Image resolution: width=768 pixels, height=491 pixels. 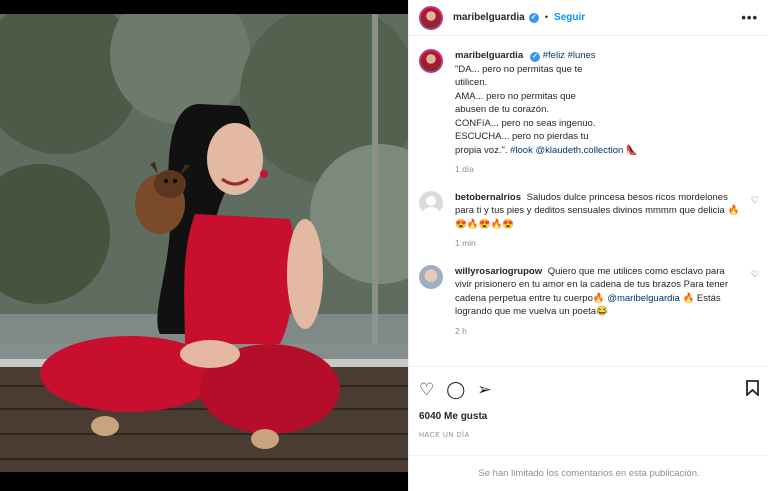 I want to click on comment-mention: @maribelguardia, so click(x=643, y=298).